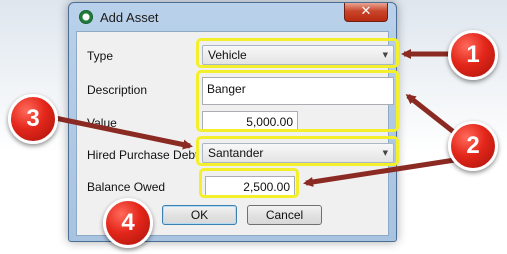 The image size is (507, 254). Describe the element at coordinates (379, 172) in the screenshot. I see `arrow-2-lower` at that location.